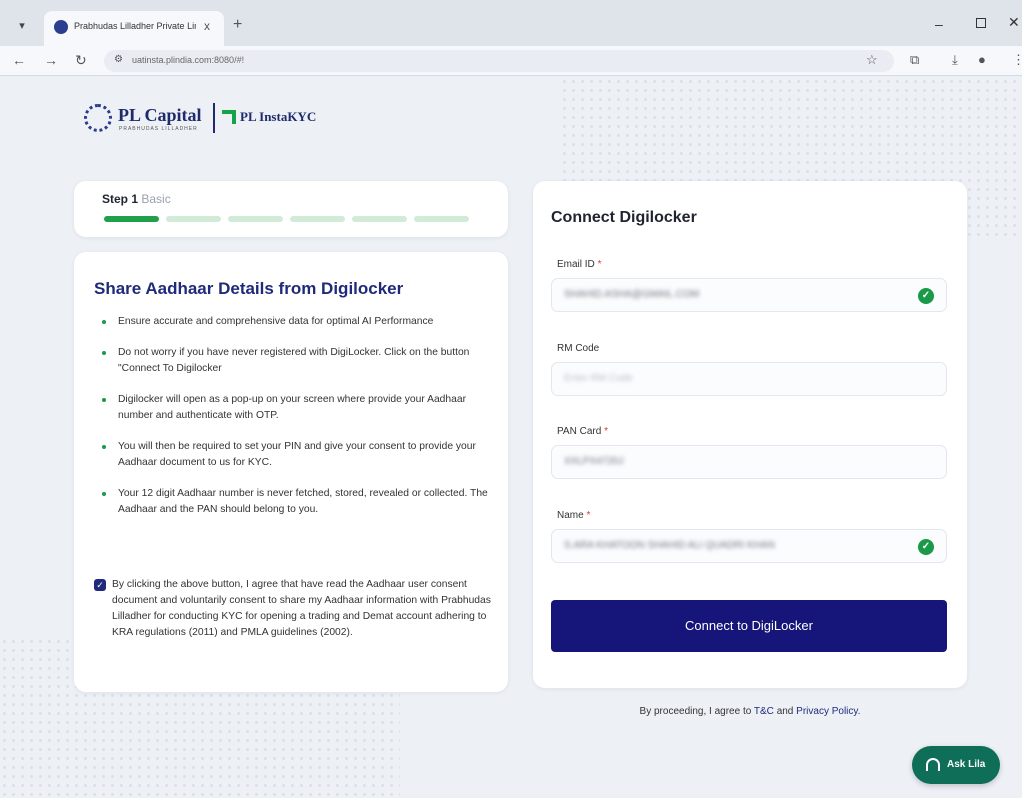 The width and height of the screenshot is (1022, 798). What do you see at coordinates (939, 24) in the screenshot?
I see `minimize-icon: –` at bounding box center [939, 24].